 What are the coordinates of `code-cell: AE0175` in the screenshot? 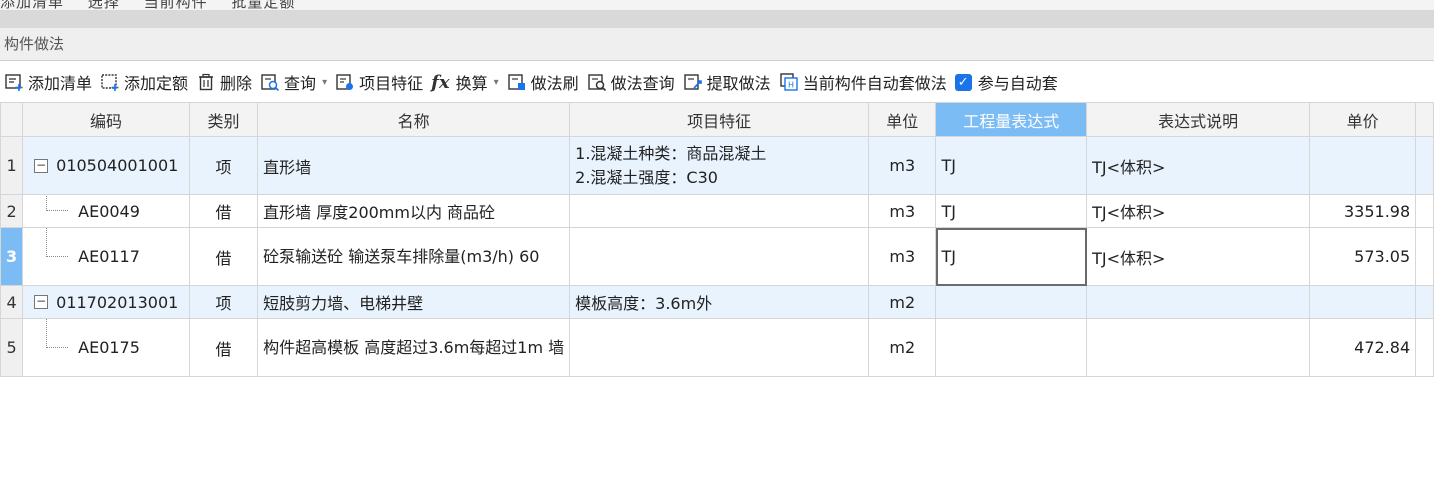 It's located at (106, 347).